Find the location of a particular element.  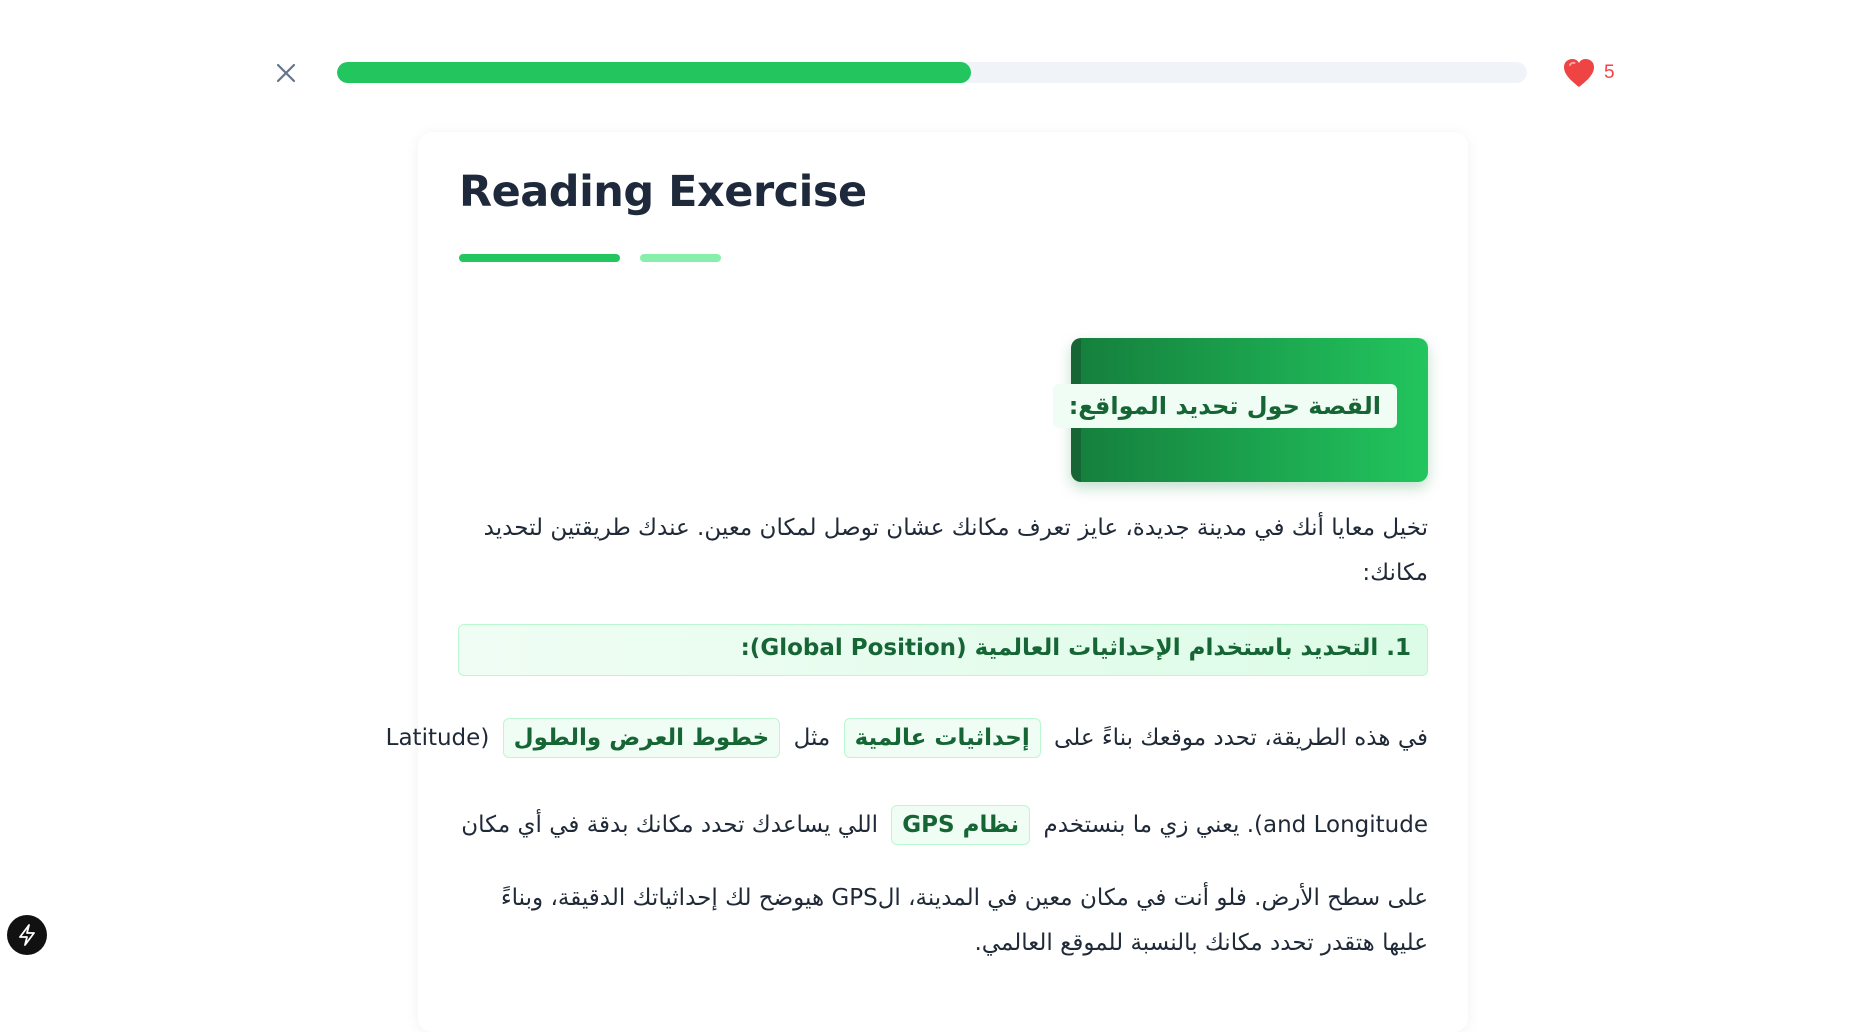

line2-text-start: and Longitude). يعني زي ما بنستخدم is located at coordinates (1235, 825).